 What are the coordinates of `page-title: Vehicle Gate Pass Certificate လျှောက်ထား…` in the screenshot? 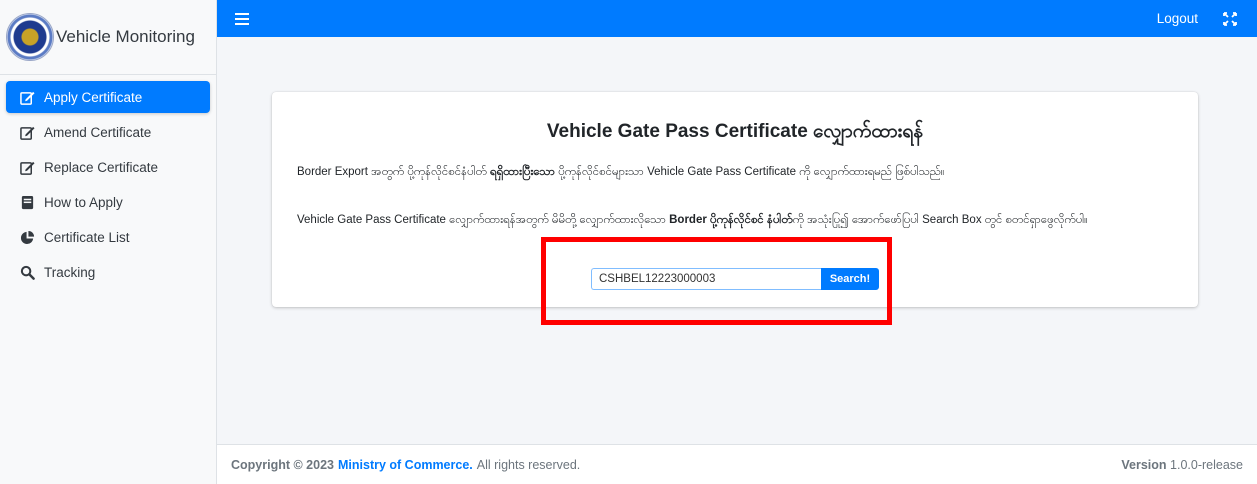 It's located at (735, 131).